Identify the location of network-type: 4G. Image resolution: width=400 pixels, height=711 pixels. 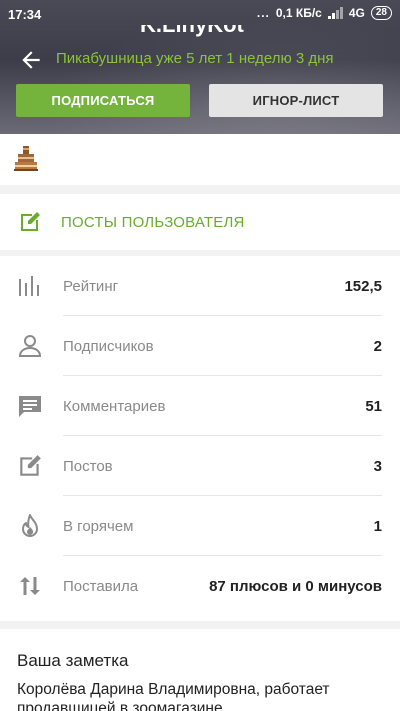
(356, 13).